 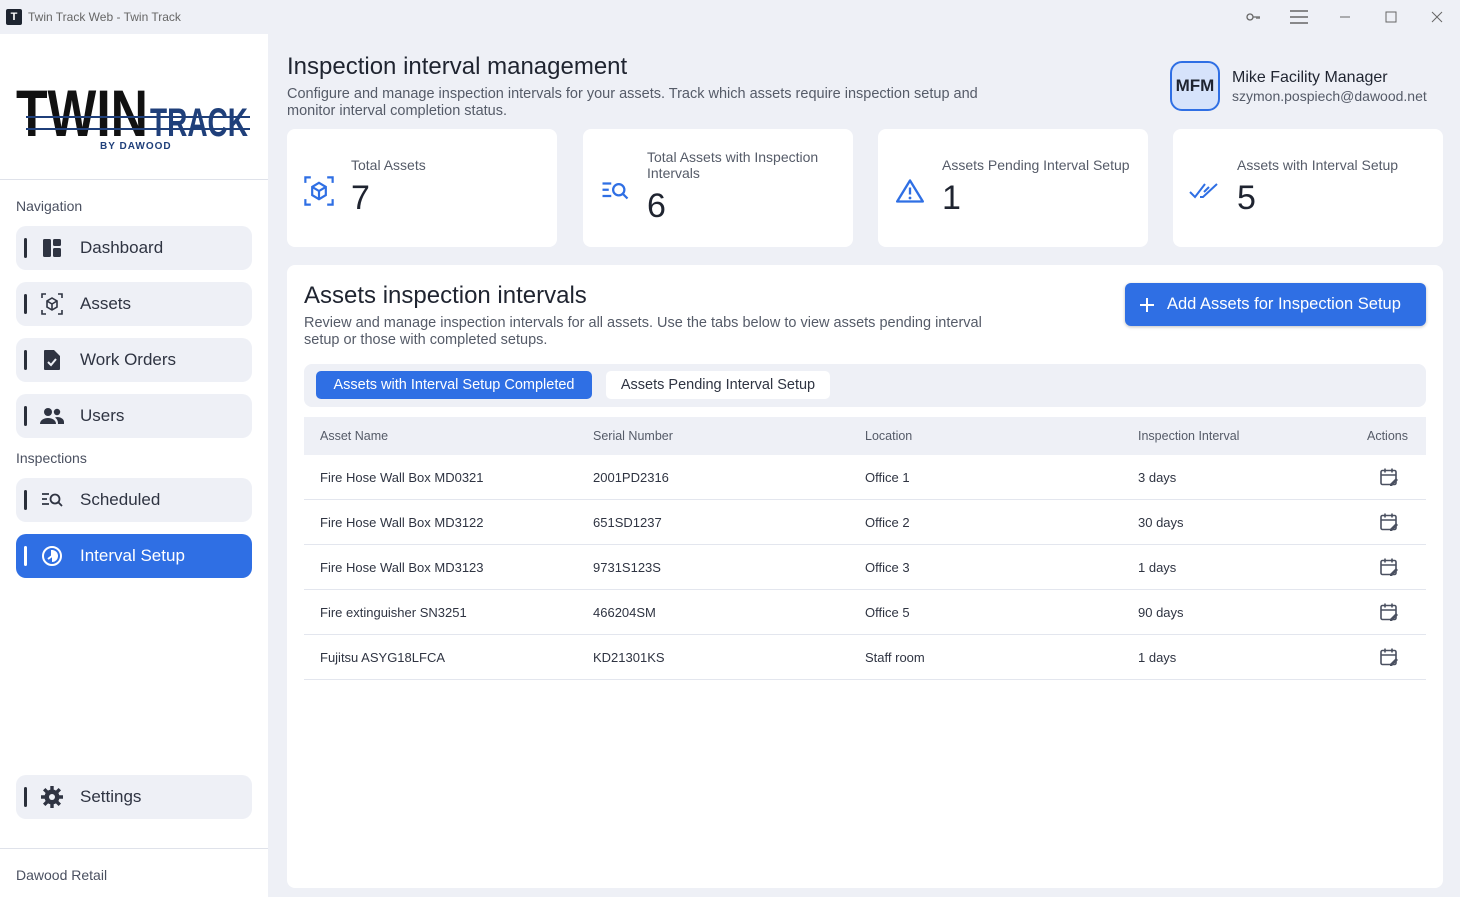 What do you see at coordinates (951, 198) in the screenshot?
I see `stat-value: 1` at bounding box center [951, 198].